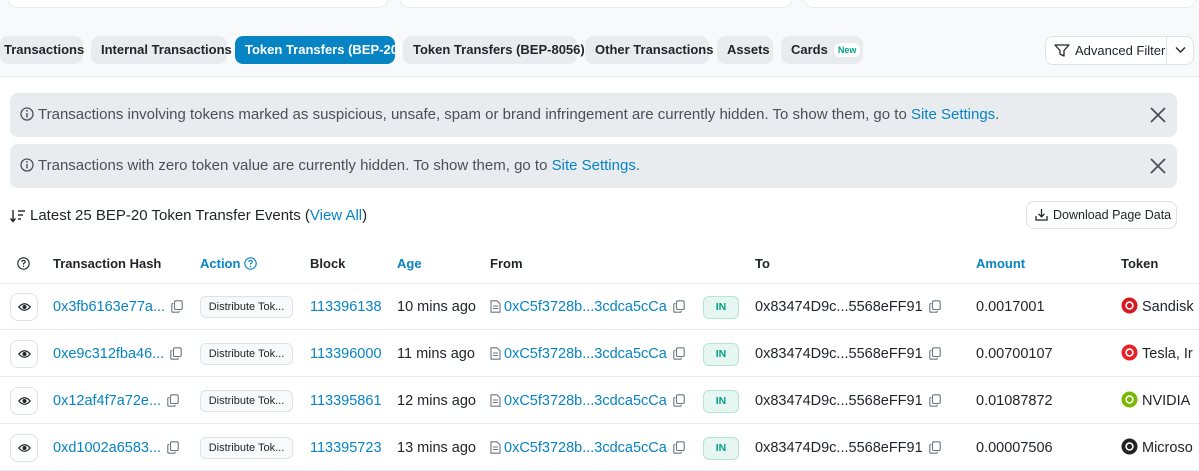 The width and height of the screenshot is (1199, 471). What do you see at coordinates (42, 50) in the screenshot?
I see `tab-transactions: Transactions` at bounding box center [42, 50].